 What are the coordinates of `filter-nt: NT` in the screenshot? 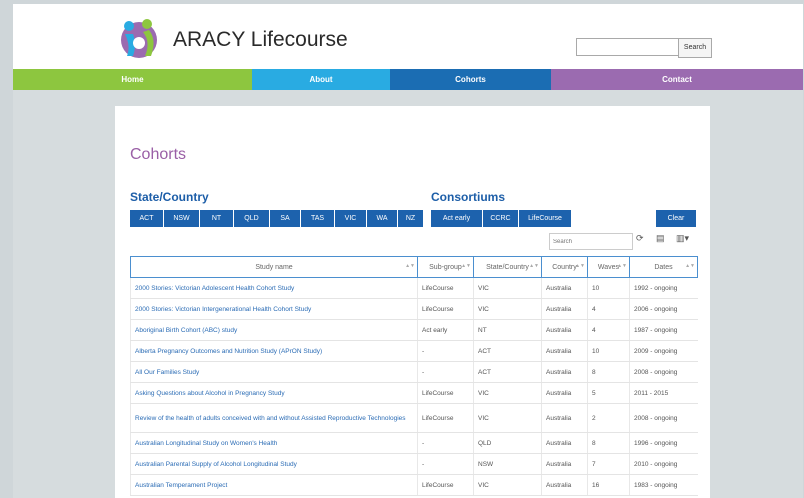 It's located at (216, 218).